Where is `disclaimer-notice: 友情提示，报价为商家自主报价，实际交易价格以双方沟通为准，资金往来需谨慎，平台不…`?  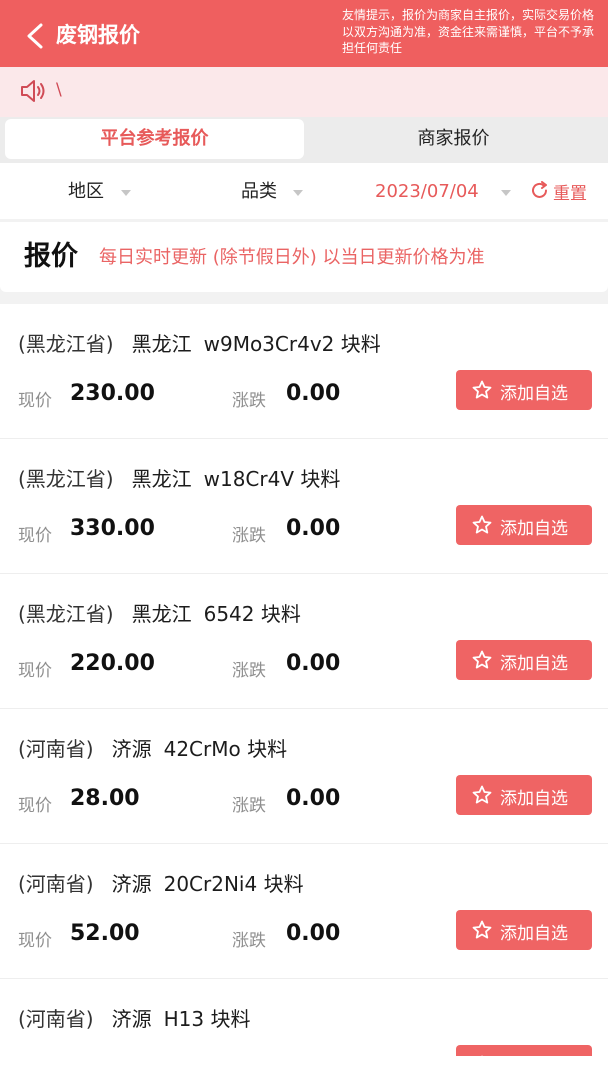
disclaimer-notice: 友情提示，报价为商家自主报价，实际交易价格以双方沟通为准，资金往来需谨慎，平台不… is located at coordinates (468, 31).